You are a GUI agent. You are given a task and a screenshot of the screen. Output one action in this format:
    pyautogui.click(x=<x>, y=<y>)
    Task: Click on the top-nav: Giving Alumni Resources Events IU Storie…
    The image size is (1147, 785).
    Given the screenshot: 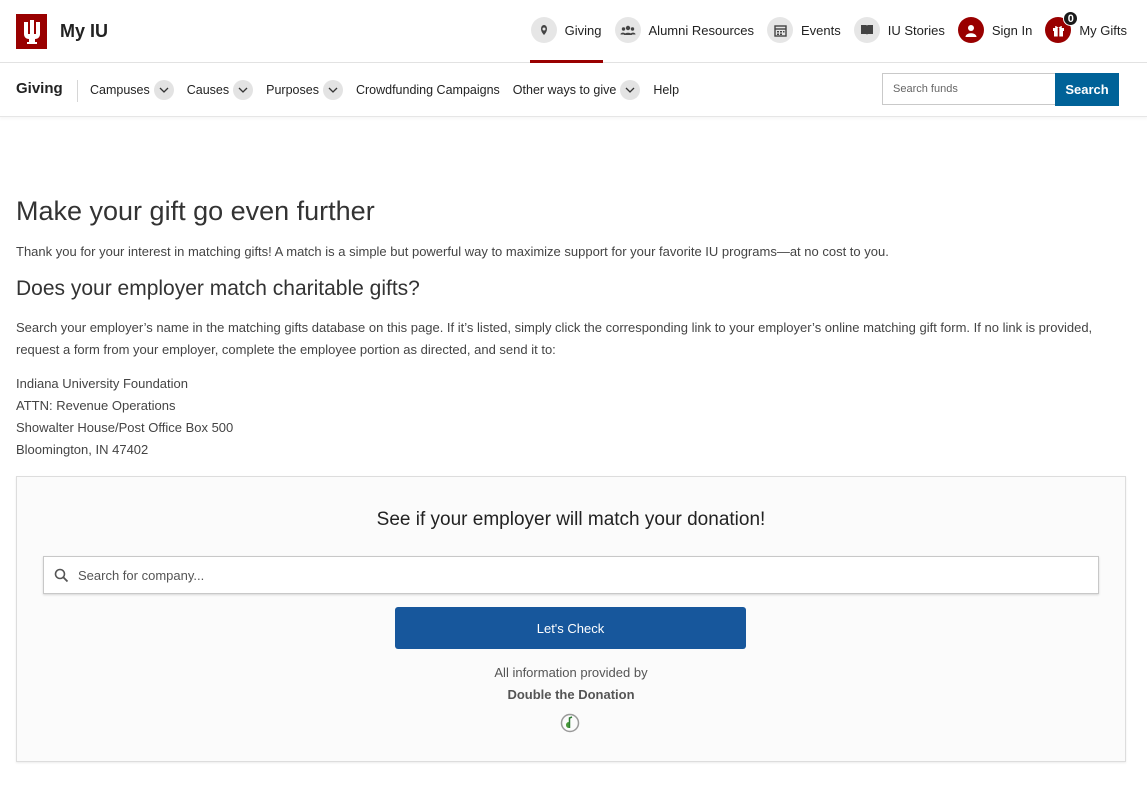 What is the action you would take?
    pyautogui.click(x=828, y=37)
    